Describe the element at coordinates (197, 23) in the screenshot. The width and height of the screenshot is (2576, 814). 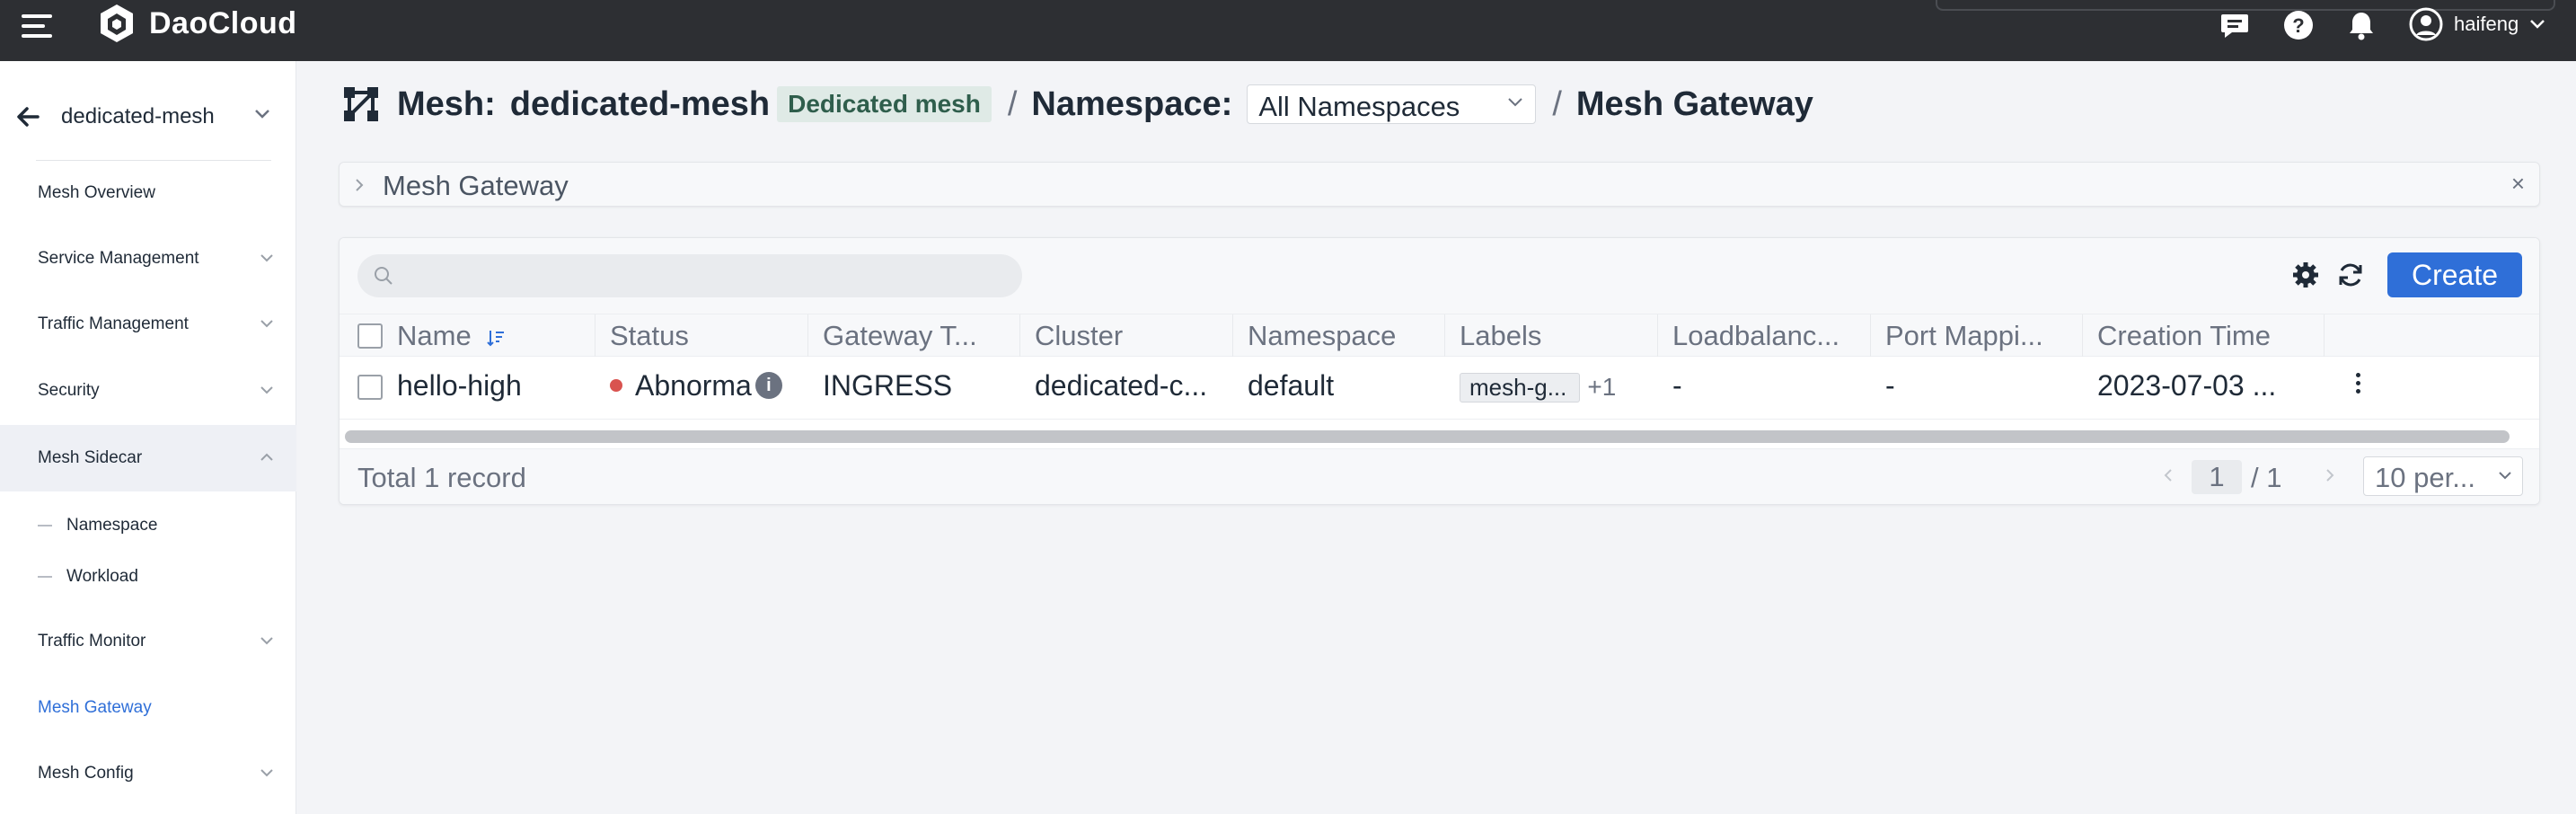
I see `logo: DaoCloud` at that location.